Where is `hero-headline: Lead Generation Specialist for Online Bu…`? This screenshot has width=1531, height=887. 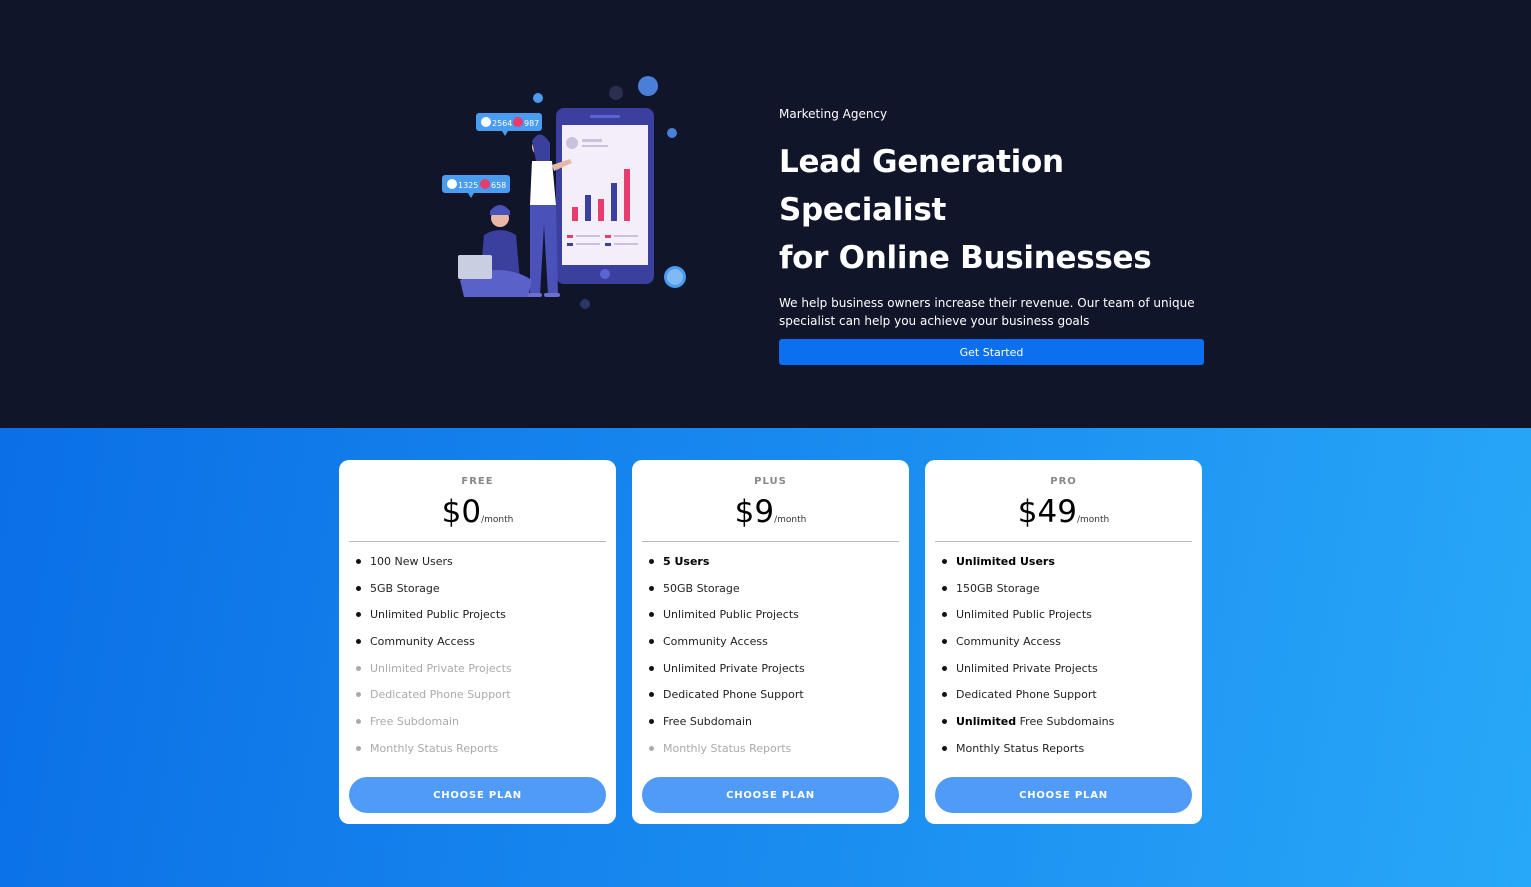
hero-headline: Lead Generation Specialist for Online Bu… is located at coordinates (992, 210).